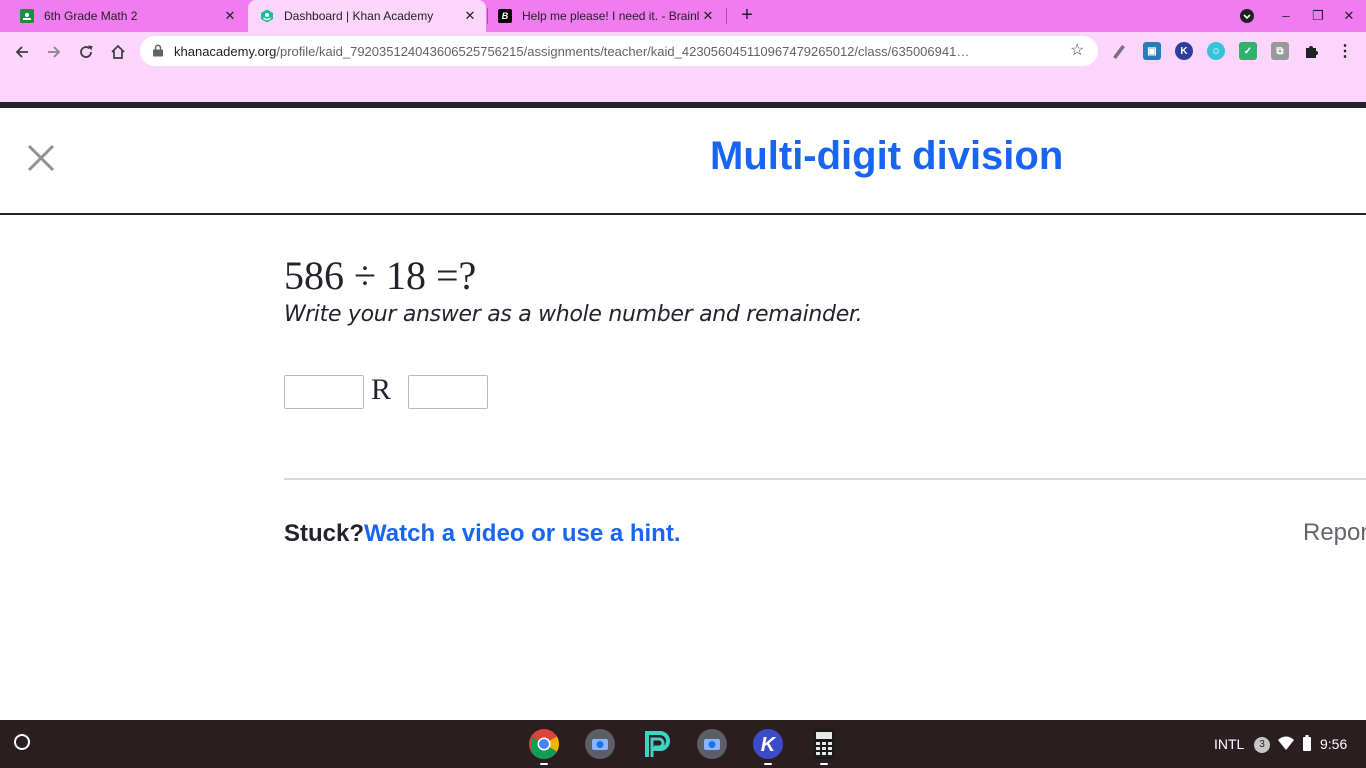 Image resolution: width=1366 pixels, height=768 pixels. I want to click on division-question: 586 ÷ 18 =?, so click(380, 275).